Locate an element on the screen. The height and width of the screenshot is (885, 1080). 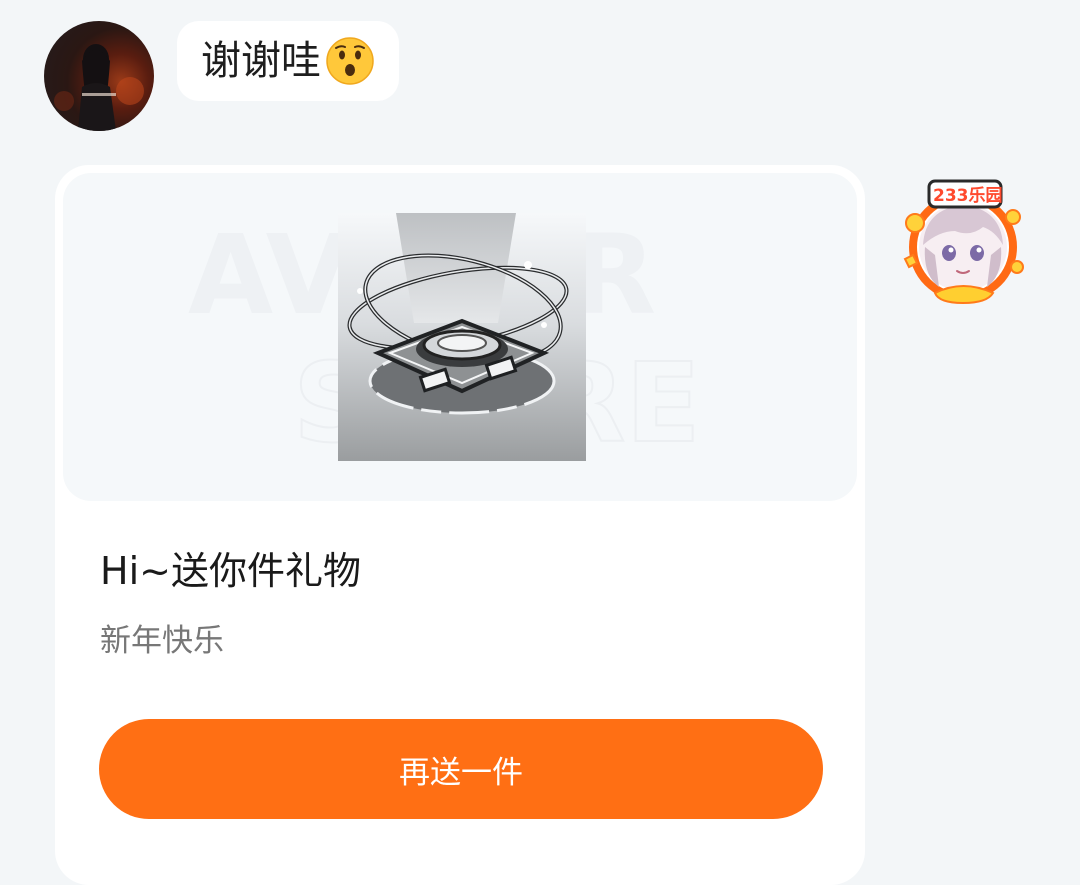
gift-item-image is located at coordinates (462, 337).